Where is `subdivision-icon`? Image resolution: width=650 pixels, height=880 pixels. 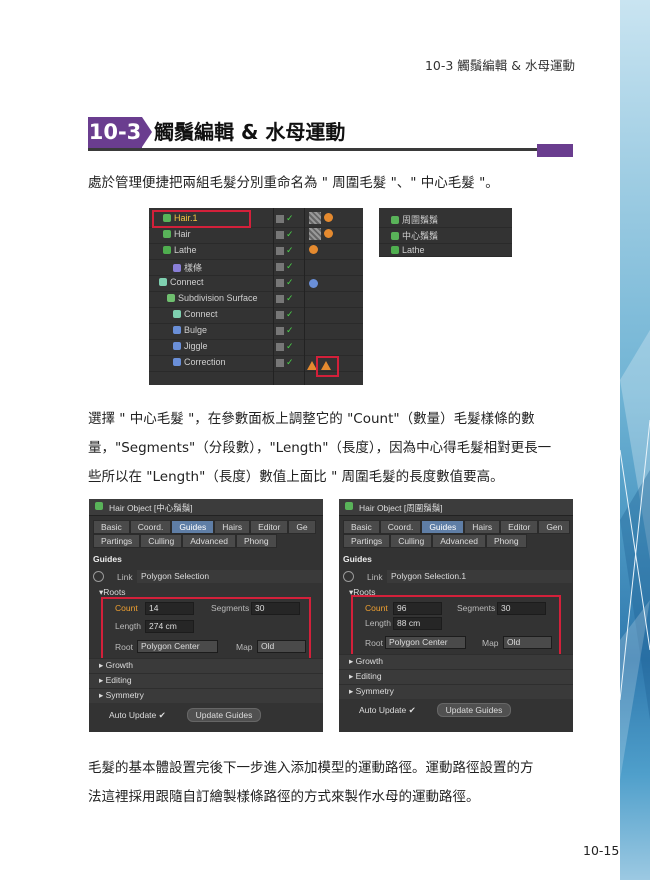 subdivision-icon is located at coordinates (171, 298).